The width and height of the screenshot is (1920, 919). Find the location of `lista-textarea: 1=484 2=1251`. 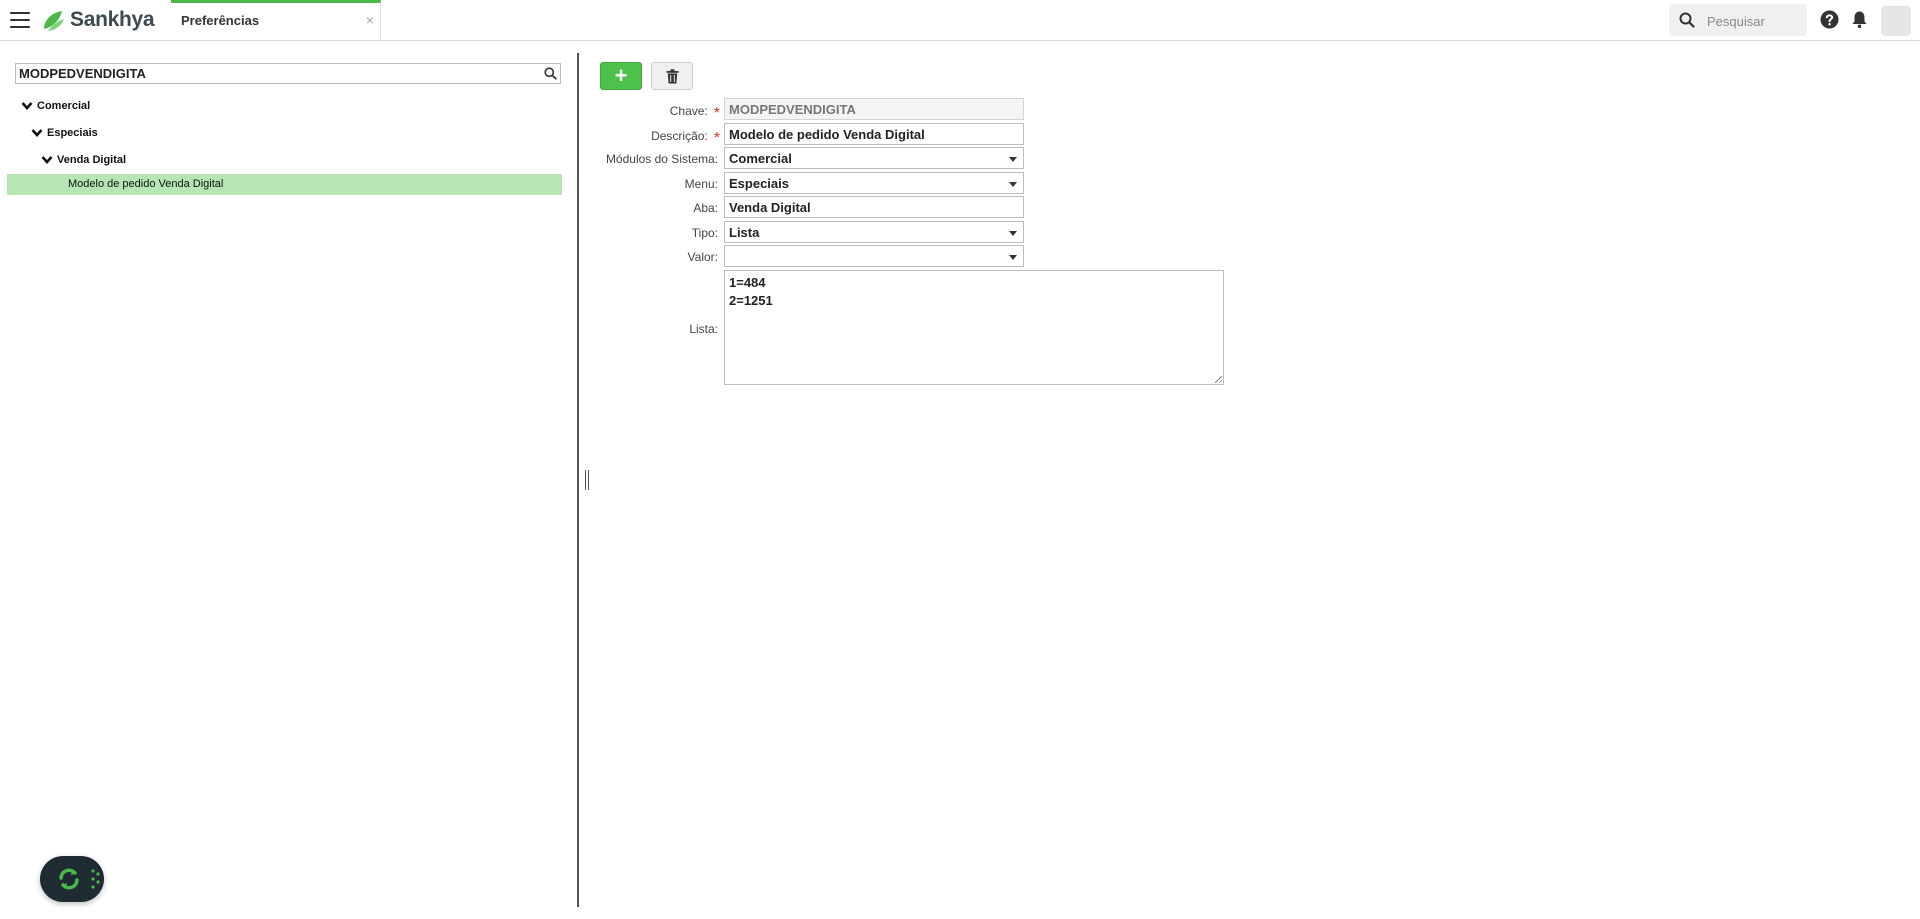

lista-textarea: 1=484 2=1251 is located at coordinates (974, 327).